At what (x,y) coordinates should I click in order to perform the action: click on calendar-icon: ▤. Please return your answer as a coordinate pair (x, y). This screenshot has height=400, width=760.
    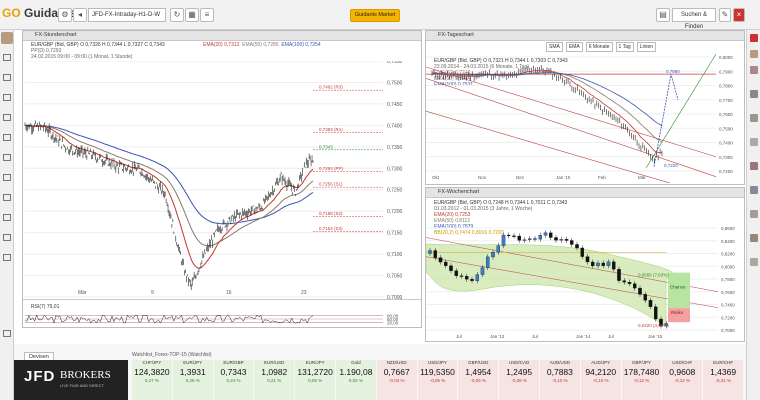
    Looking at the image, I should click on (663, 15).